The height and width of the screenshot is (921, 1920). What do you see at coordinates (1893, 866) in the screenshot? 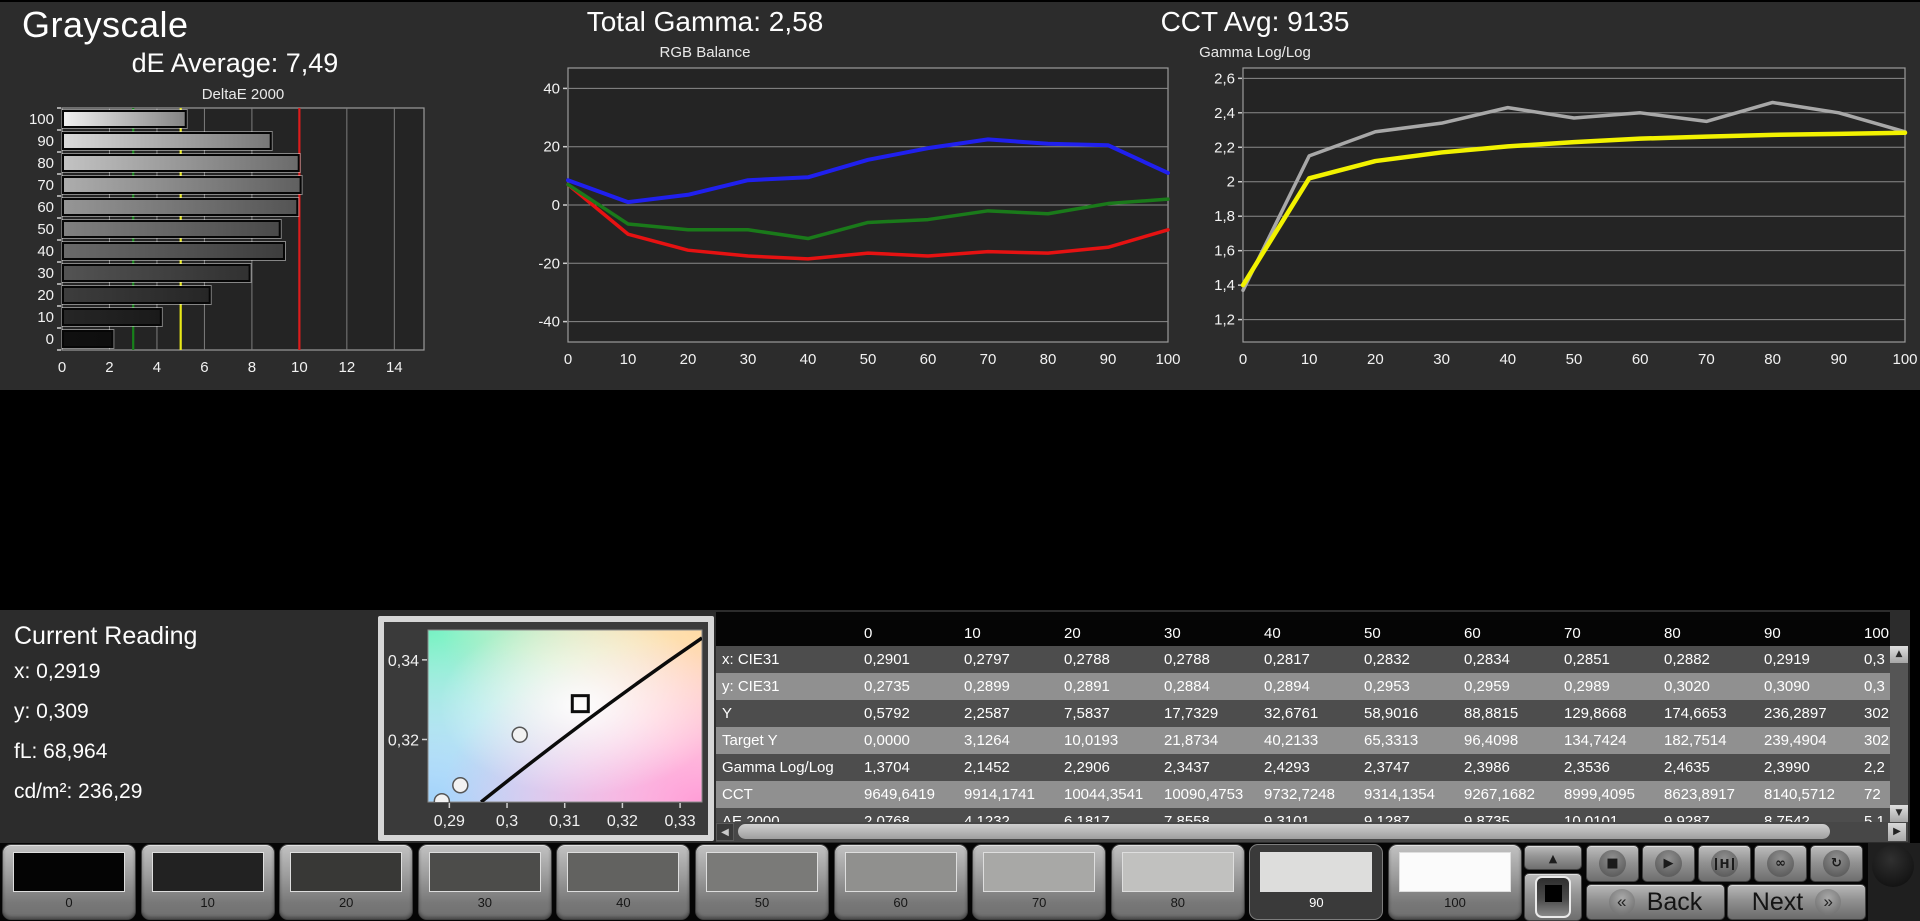
I see `inactive-round-button` at bounding box center [1893, 866].